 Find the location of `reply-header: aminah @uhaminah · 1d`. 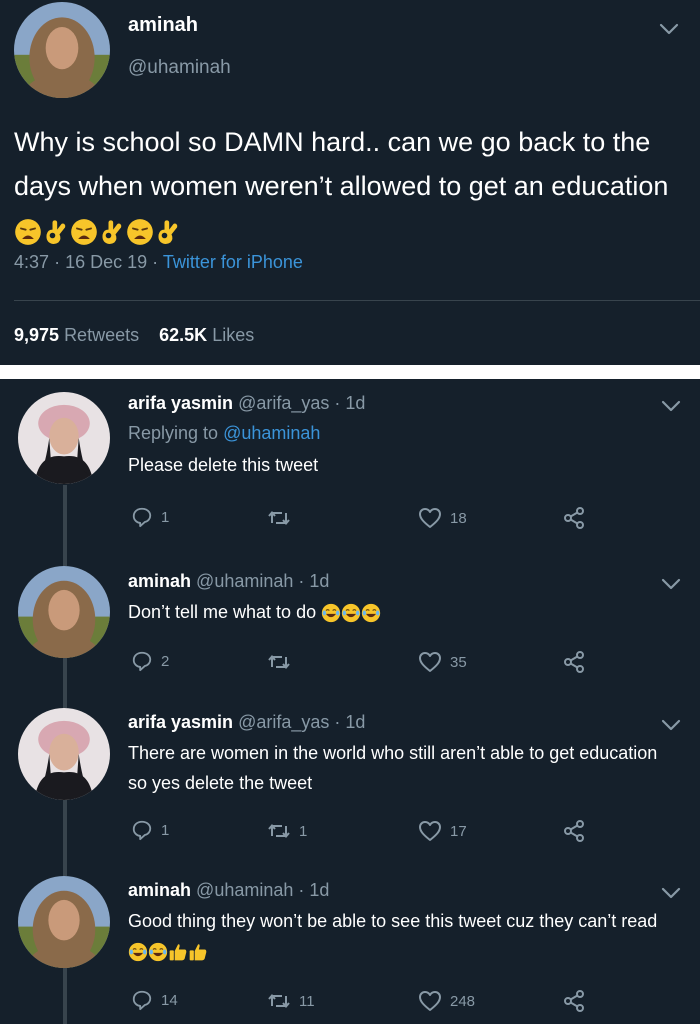

reply-header: aminah @uhaminah · 1d is located at coordinates (228, 581).